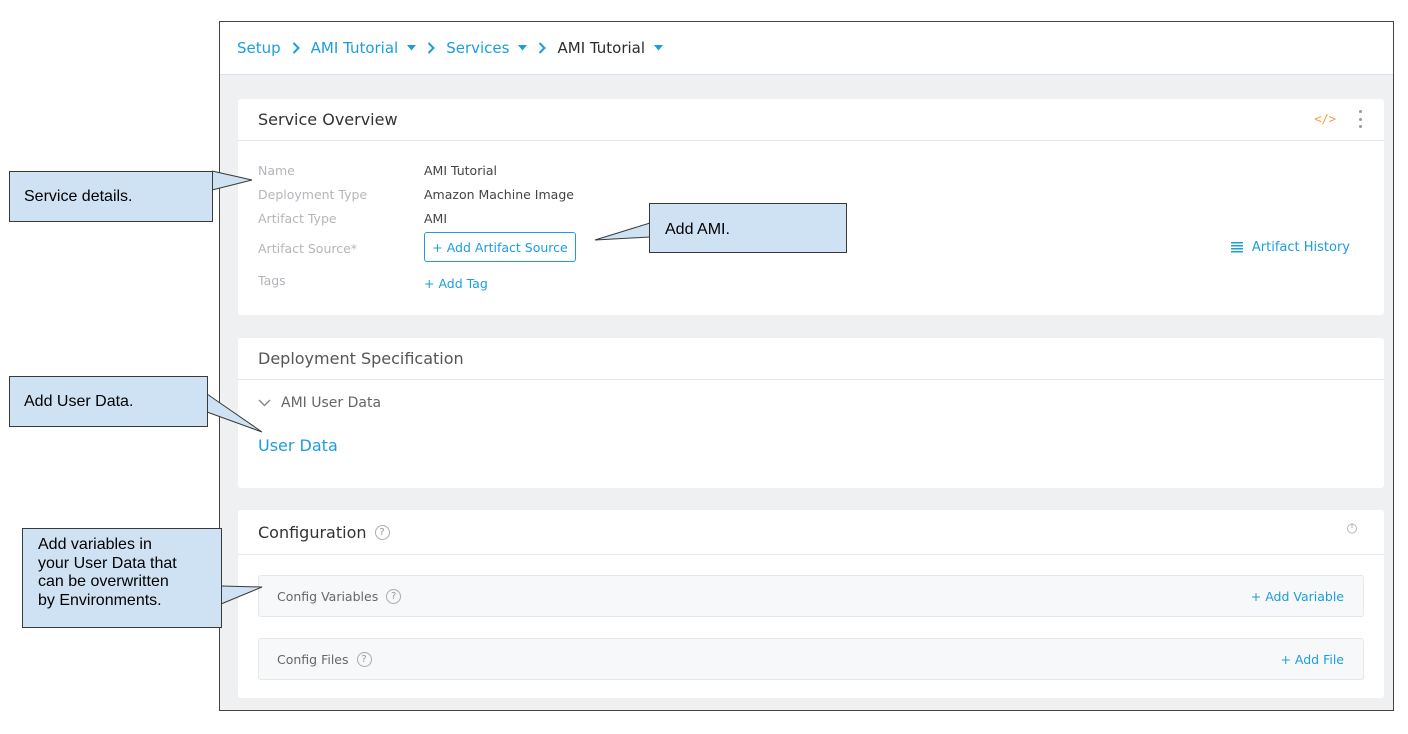 This screenshot has height=734, width=1408. I want to click on config-files-label: Config Files, so click(313, 659).